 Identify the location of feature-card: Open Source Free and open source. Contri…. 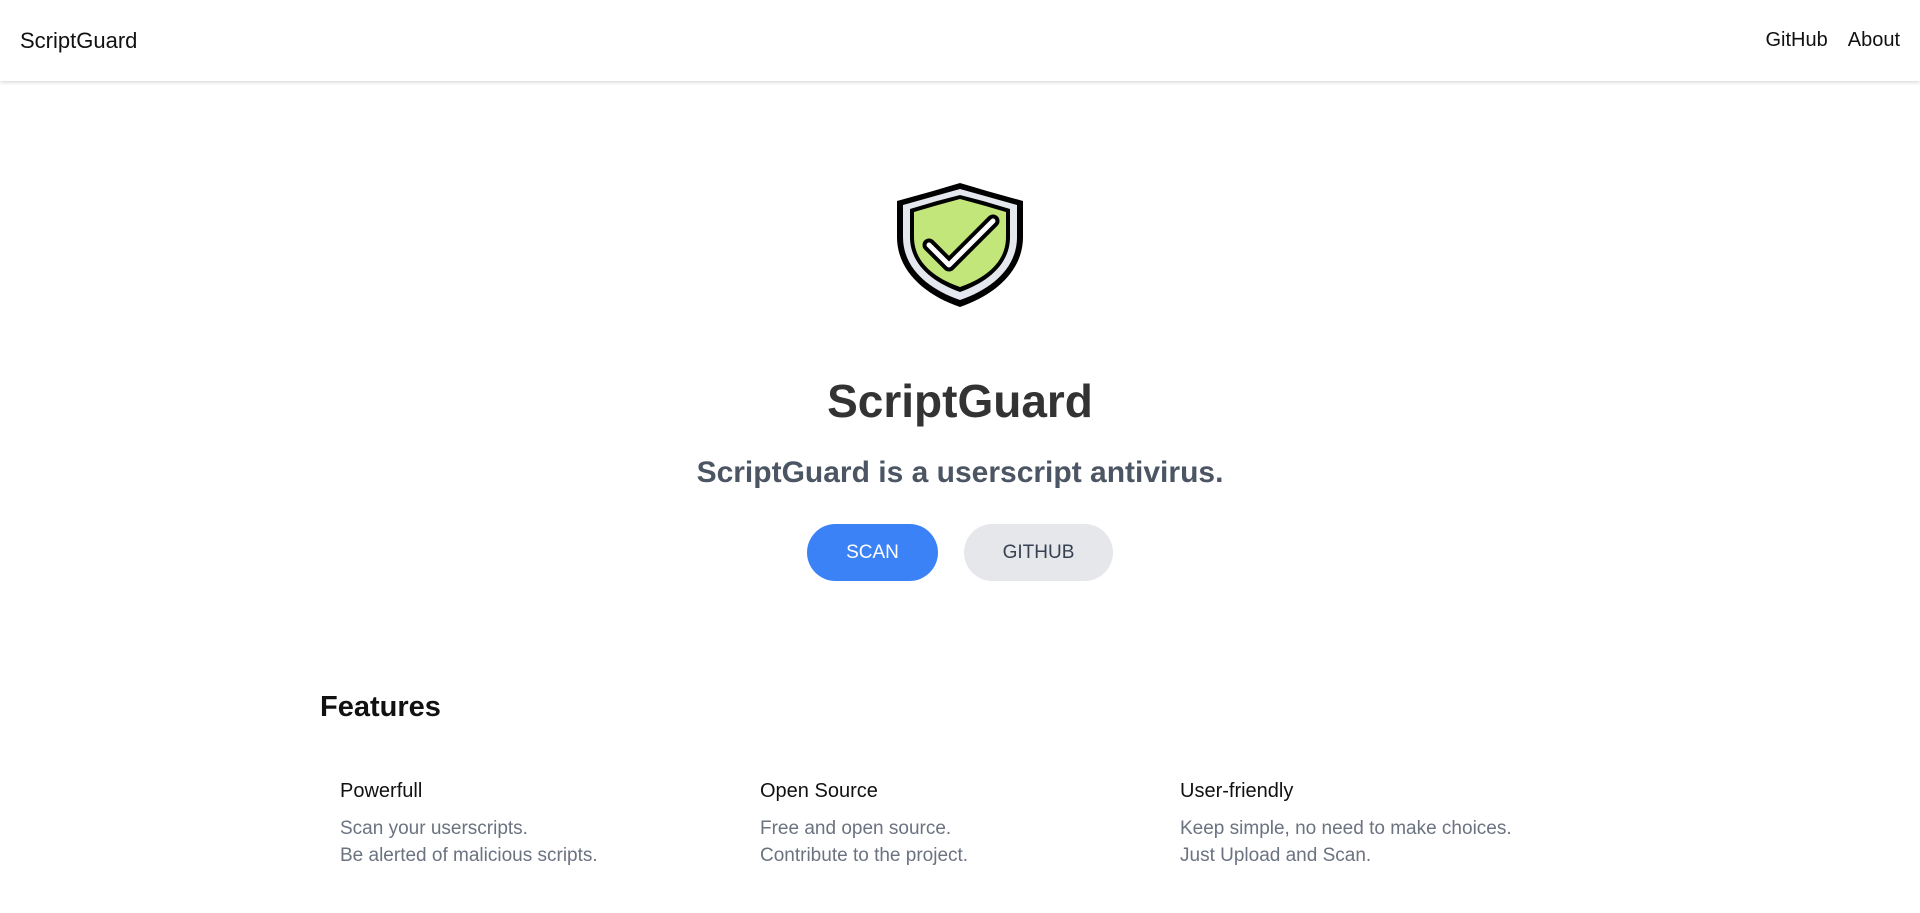
(970, 824).